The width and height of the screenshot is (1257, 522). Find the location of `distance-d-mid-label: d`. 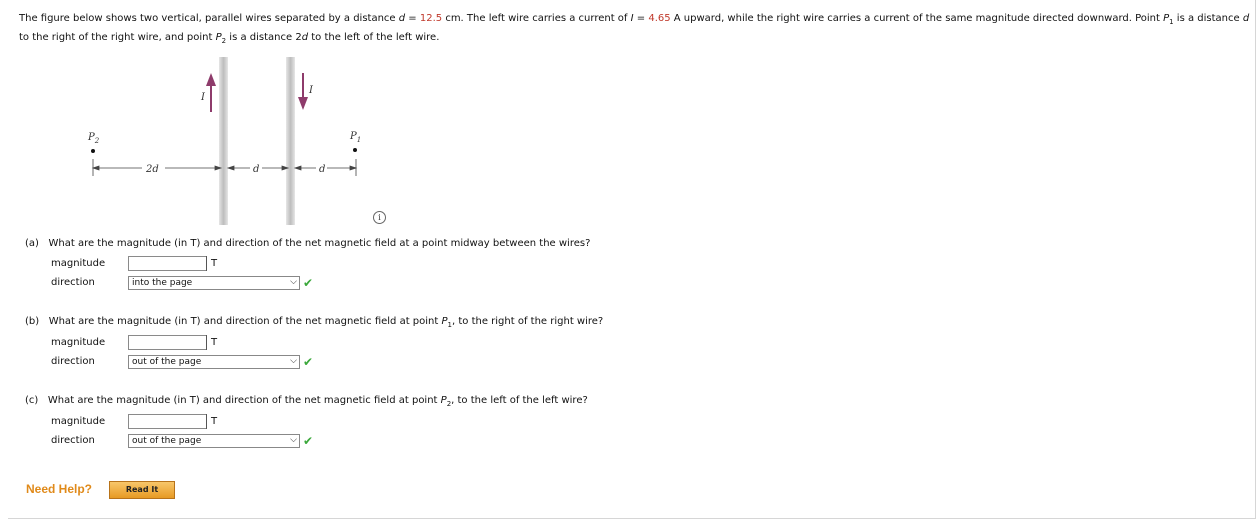

distance-d-mid-label: d is located at coordinates (256, 169).